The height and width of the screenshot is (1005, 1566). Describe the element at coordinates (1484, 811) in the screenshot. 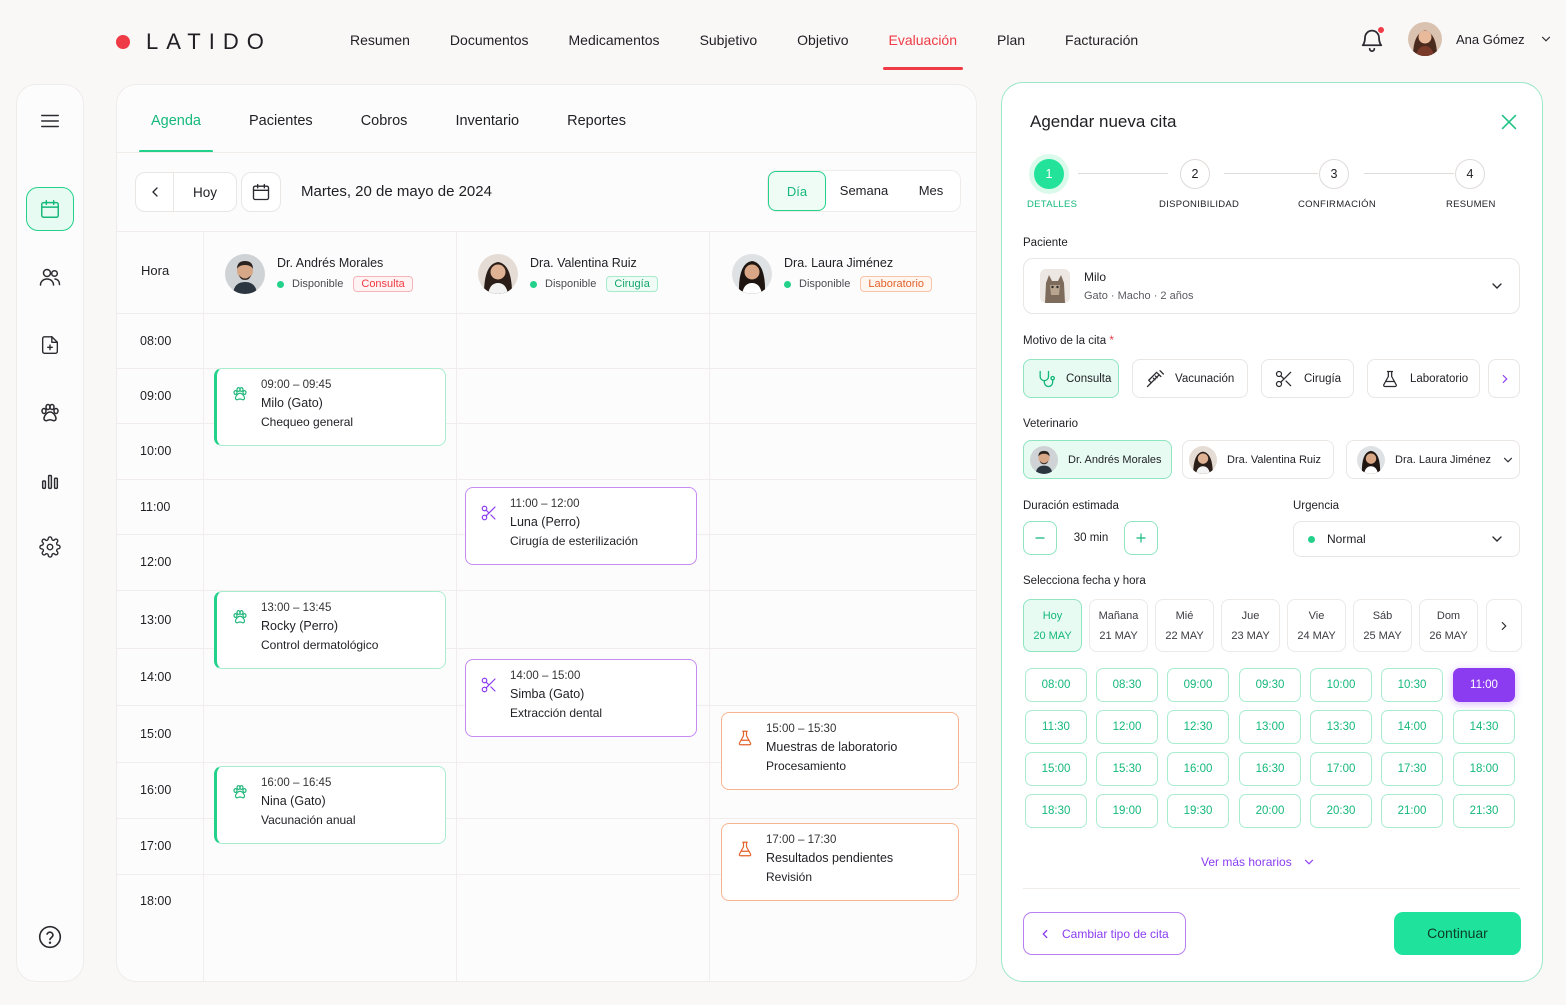

I see `time-slot: 21:30` at that location.